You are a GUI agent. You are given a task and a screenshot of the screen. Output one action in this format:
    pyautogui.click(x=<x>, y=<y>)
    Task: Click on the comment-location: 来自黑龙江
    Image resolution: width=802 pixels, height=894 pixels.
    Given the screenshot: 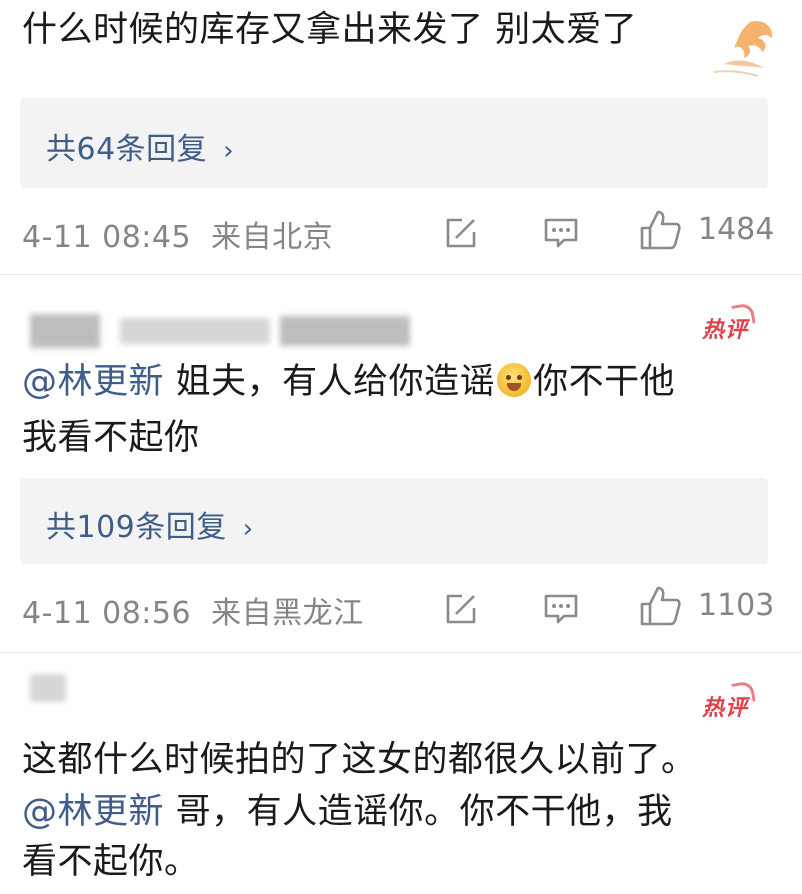 What is the action you would take?
    pyautogui.click(x=287, y=613)
    